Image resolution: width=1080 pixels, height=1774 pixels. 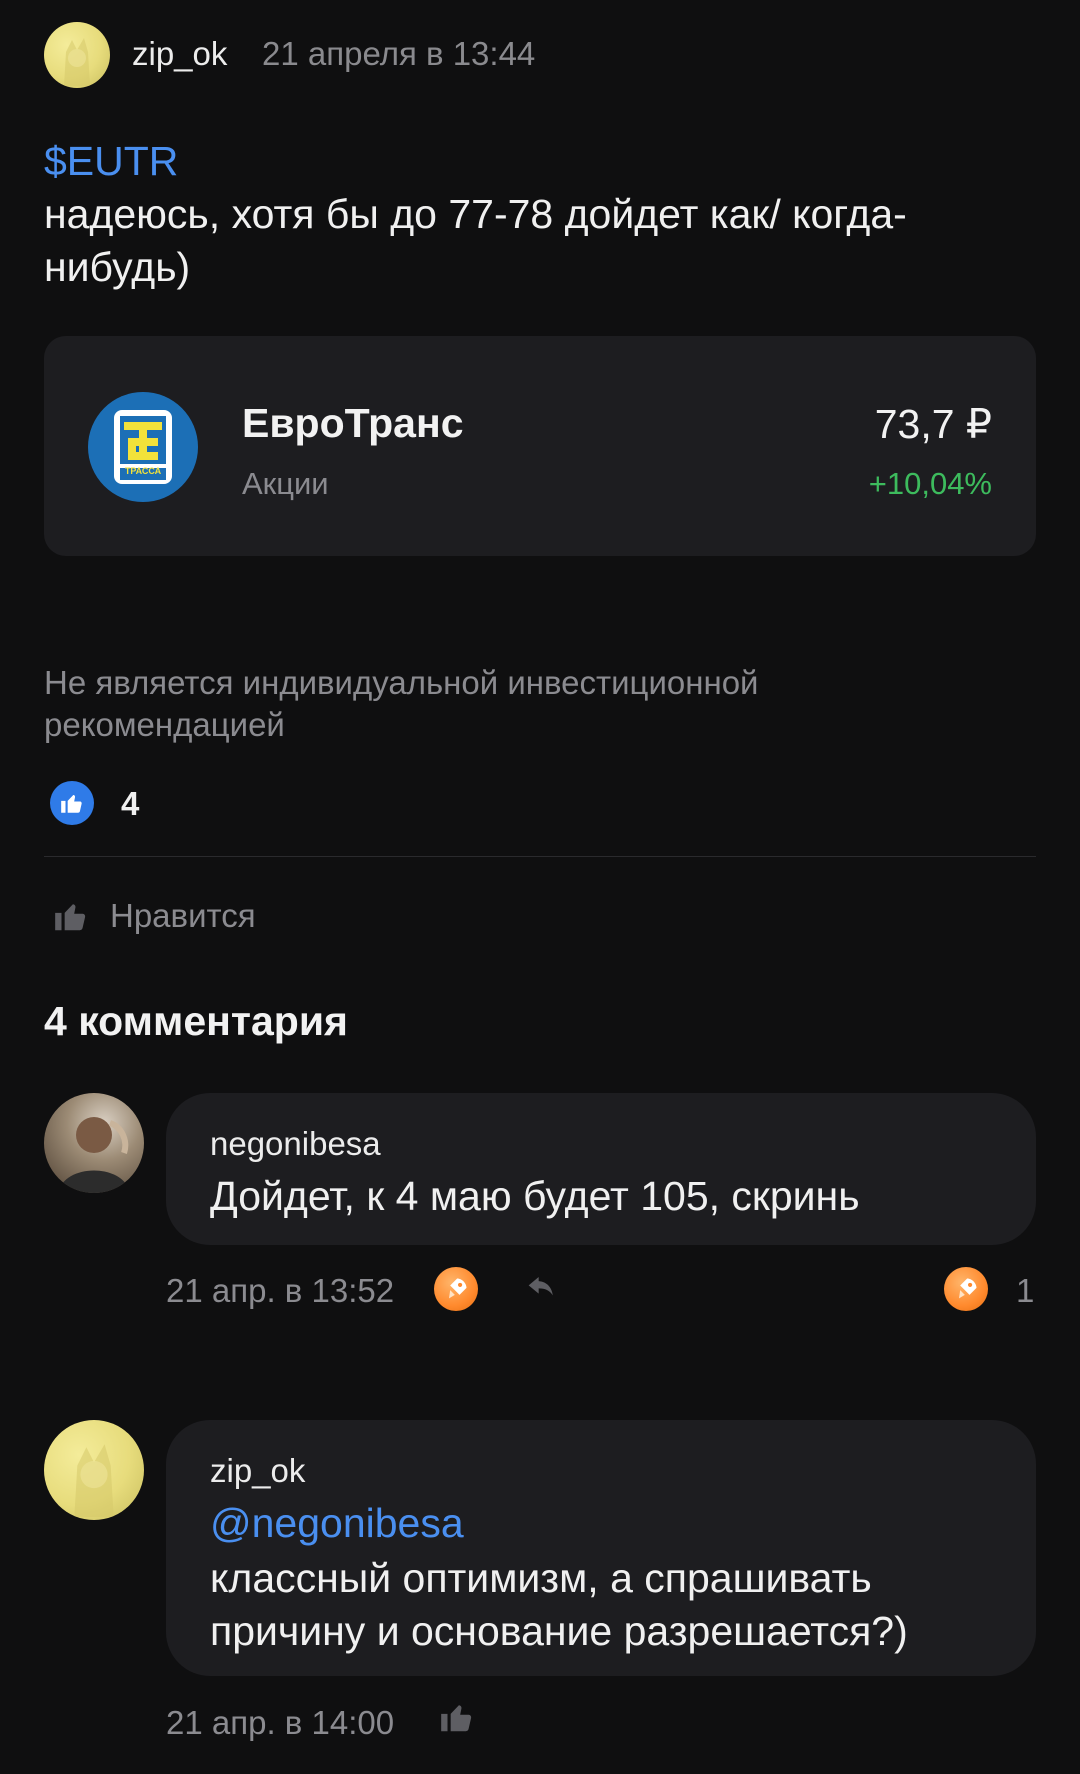 What do you see at coordinates (540, 1286) in the screenshot?
I see `reply-icon` at bounding box center [540, 1286].